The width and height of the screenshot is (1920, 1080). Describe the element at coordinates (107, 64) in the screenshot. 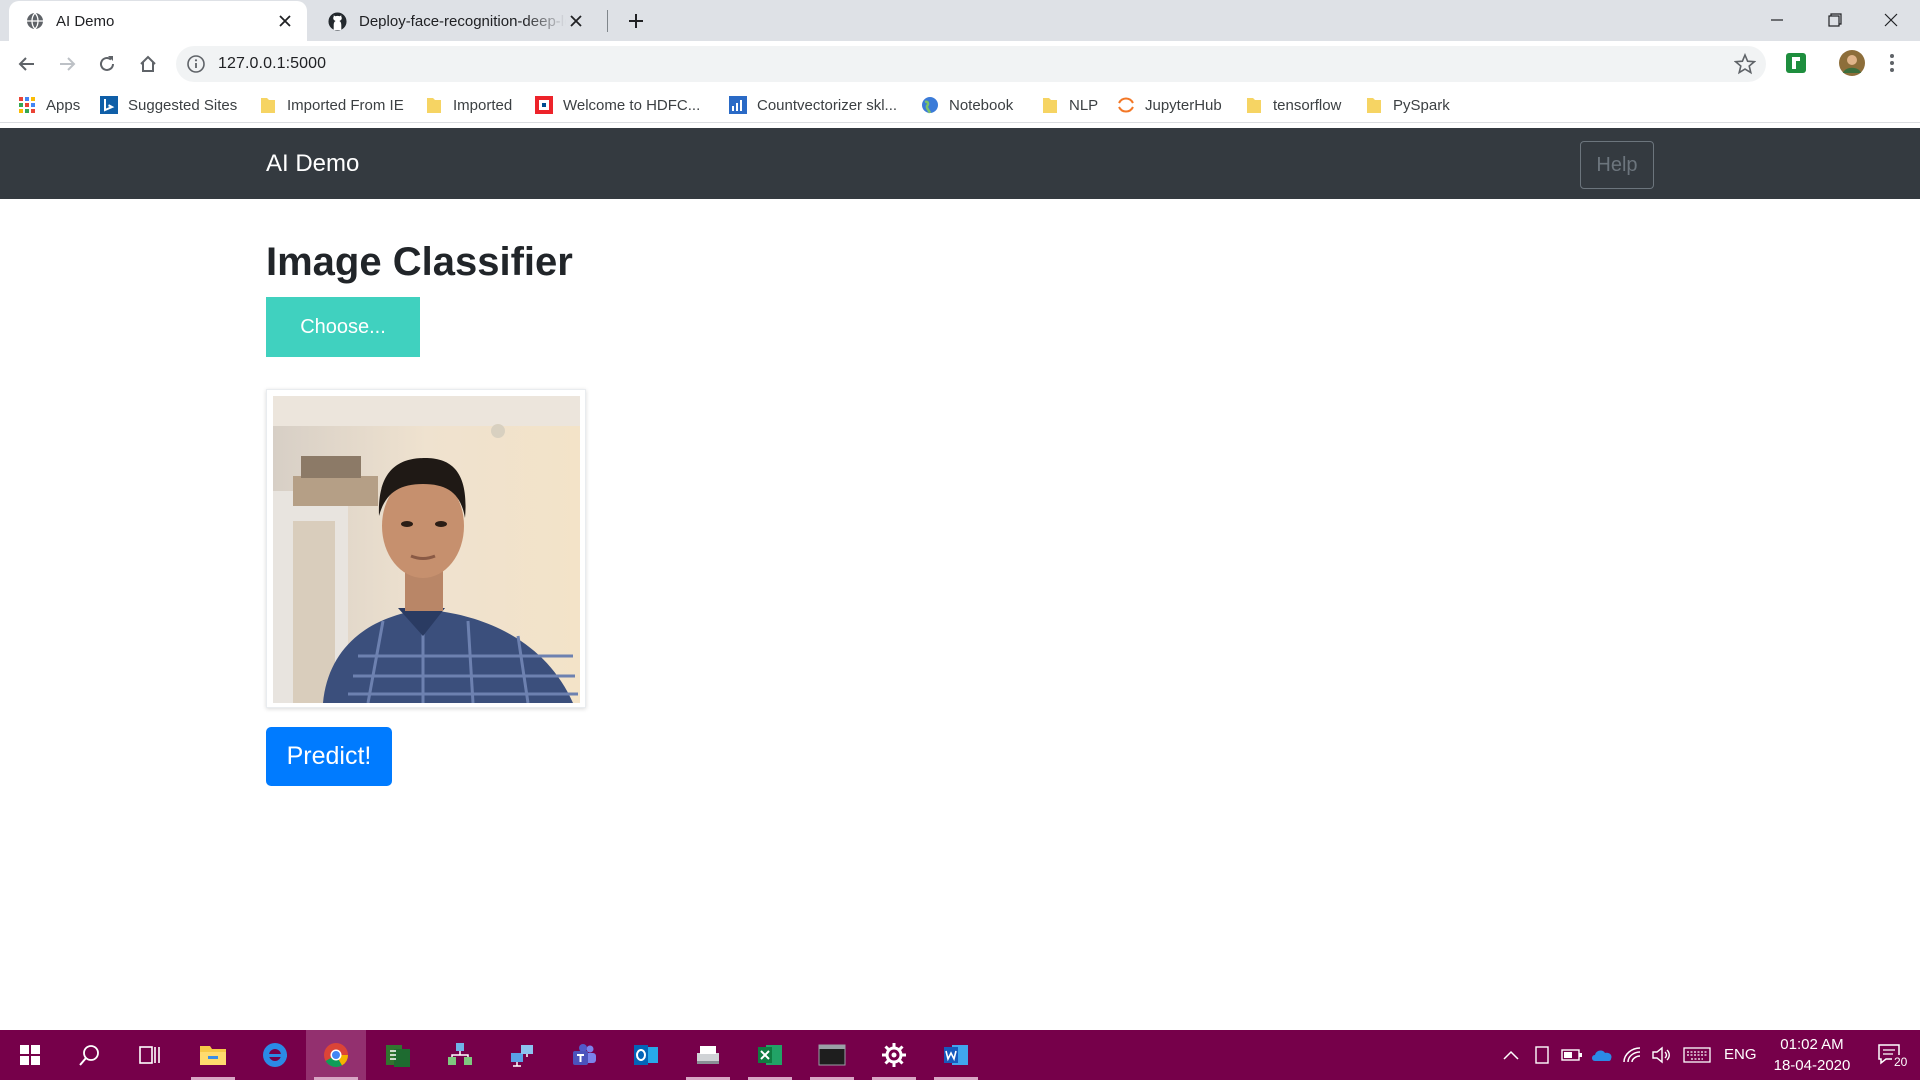

I see `reload-icon` at that location.